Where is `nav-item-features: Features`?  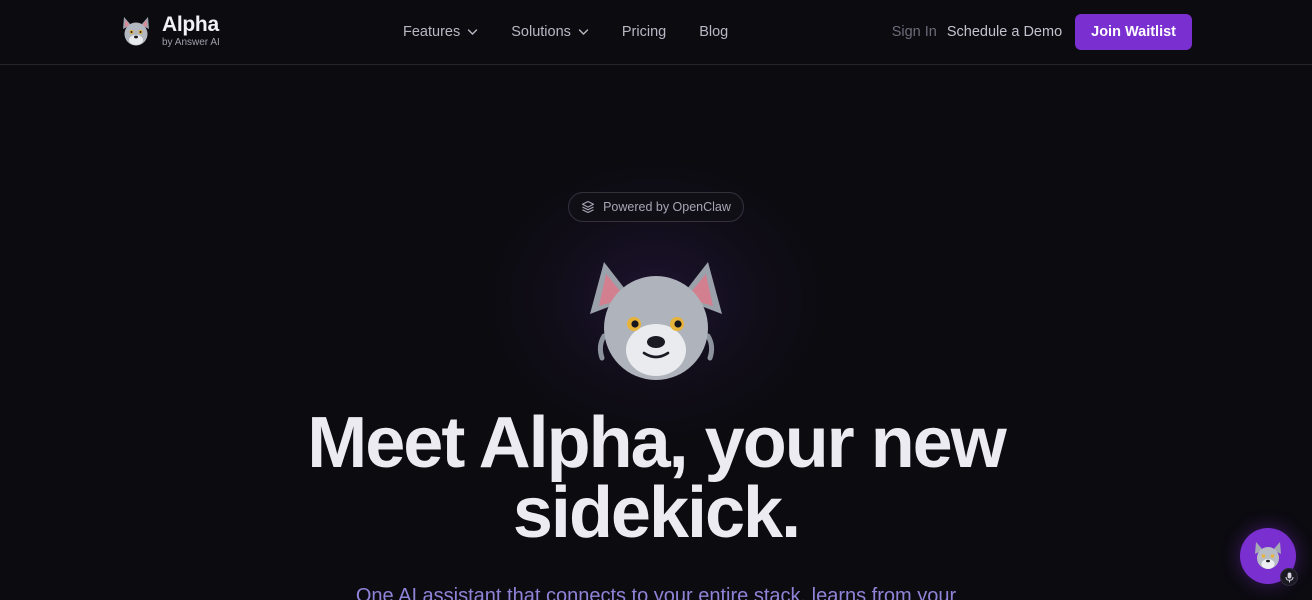
nav-item-features: Features is located at coordinates (440, 32).